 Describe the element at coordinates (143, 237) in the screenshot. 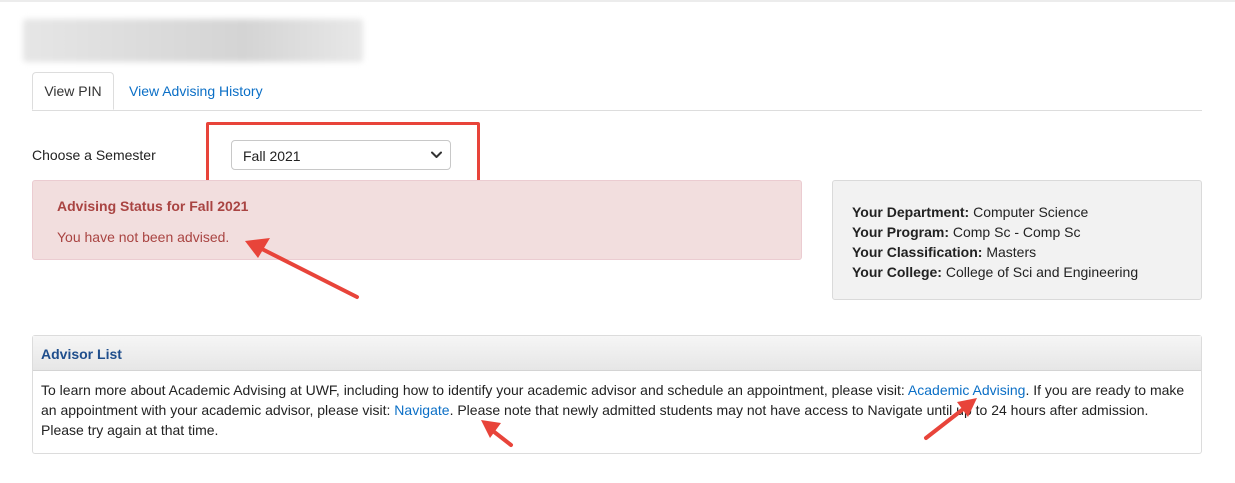

I see `alert-message: You have not been advised.` at that location.